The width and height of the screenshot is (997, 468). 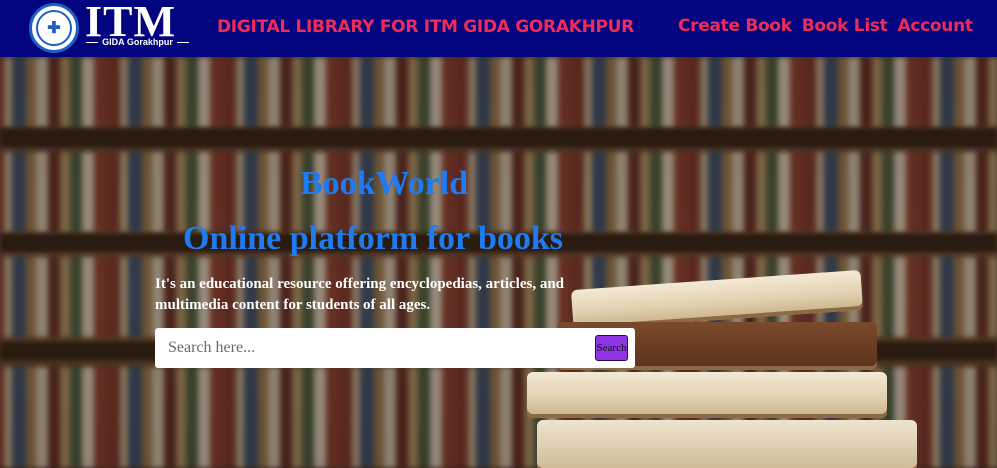 I want to click on itm-emblem-icon: ✚, so click(x=54, y=28).